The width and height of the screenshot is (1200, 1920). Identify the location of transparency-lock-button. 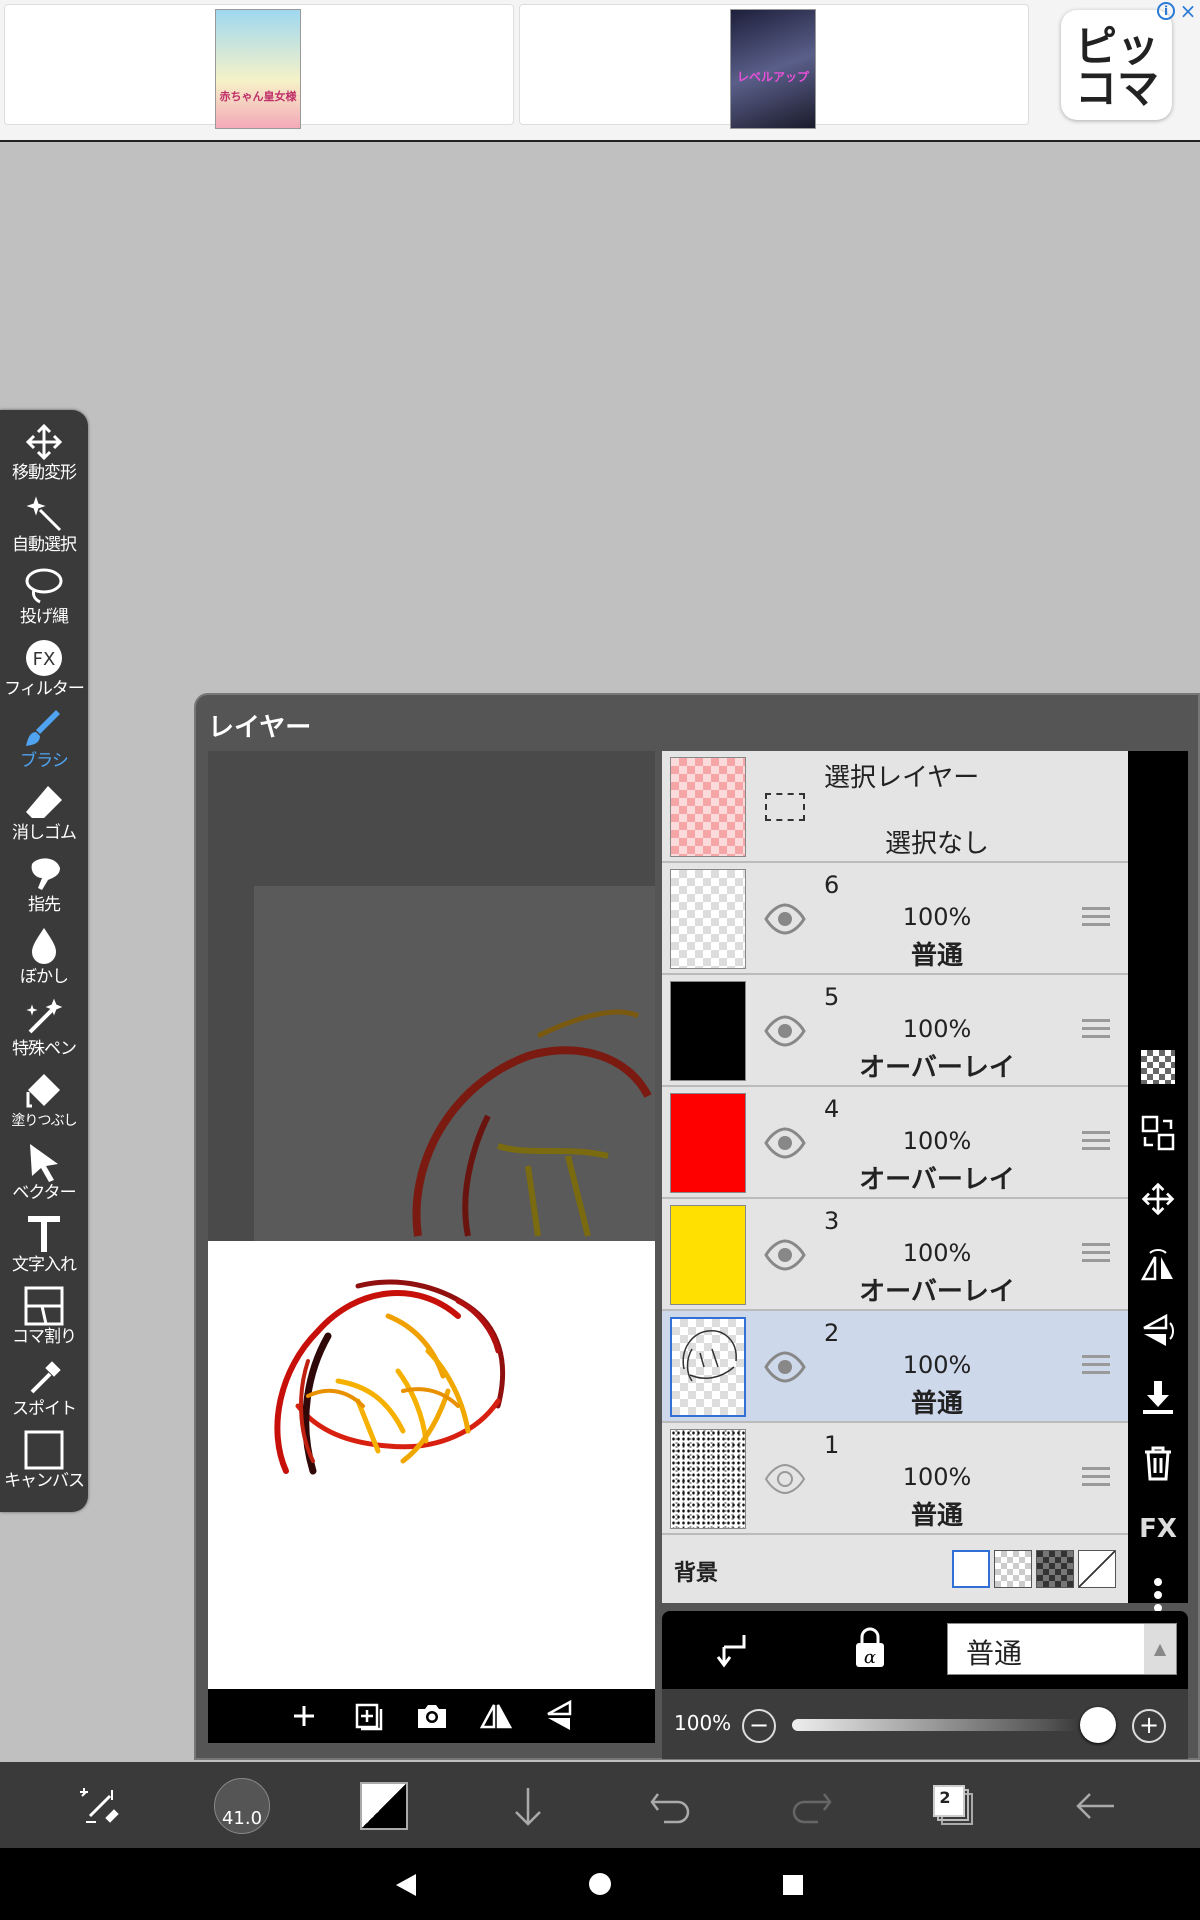
(1158, 1067).